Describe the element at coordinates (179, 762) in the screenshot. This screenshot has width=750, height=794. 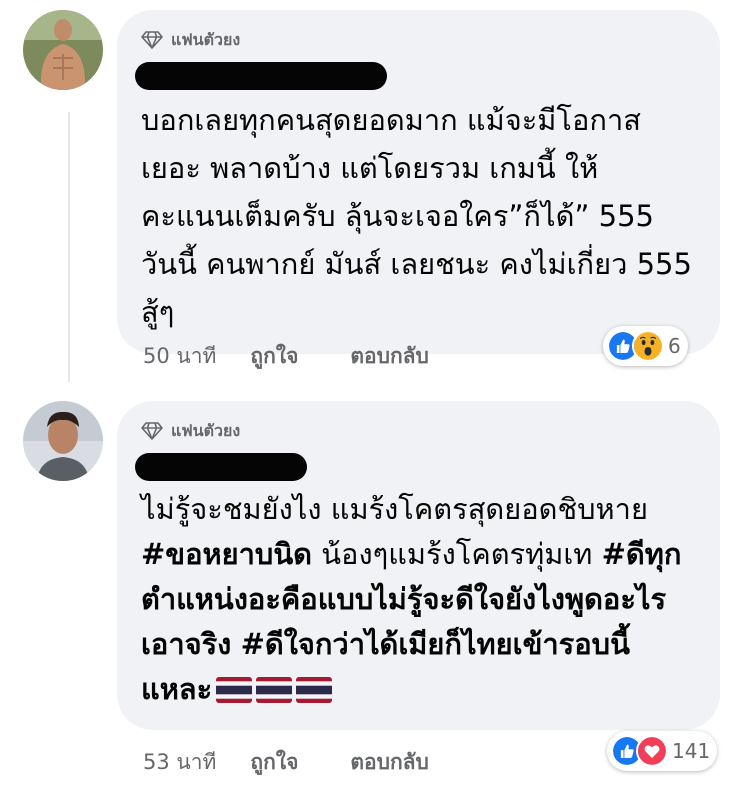
I see `comment-timestamp: 53 นาที` at that location.